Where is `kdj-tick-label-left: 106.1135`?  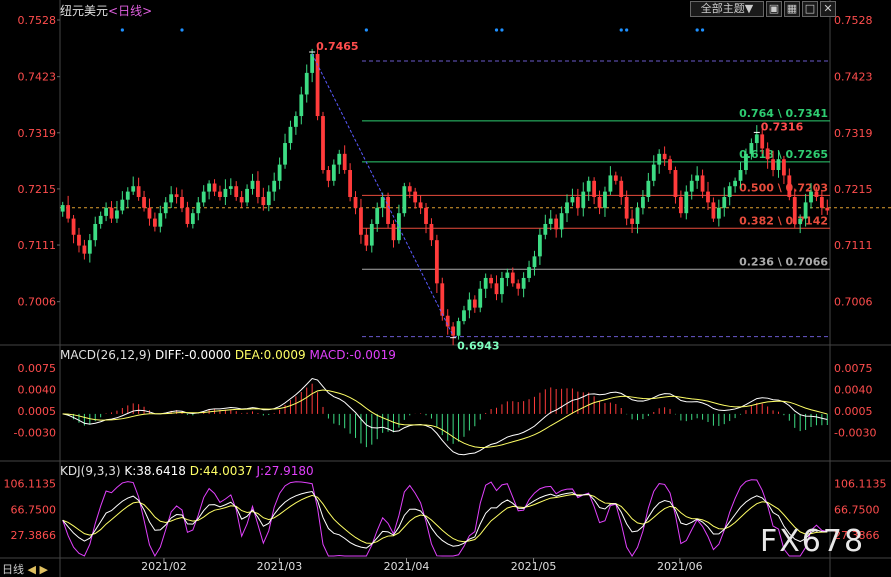 kdj-tick-label-left: 106.1135 is located at coordinates (30, 484).